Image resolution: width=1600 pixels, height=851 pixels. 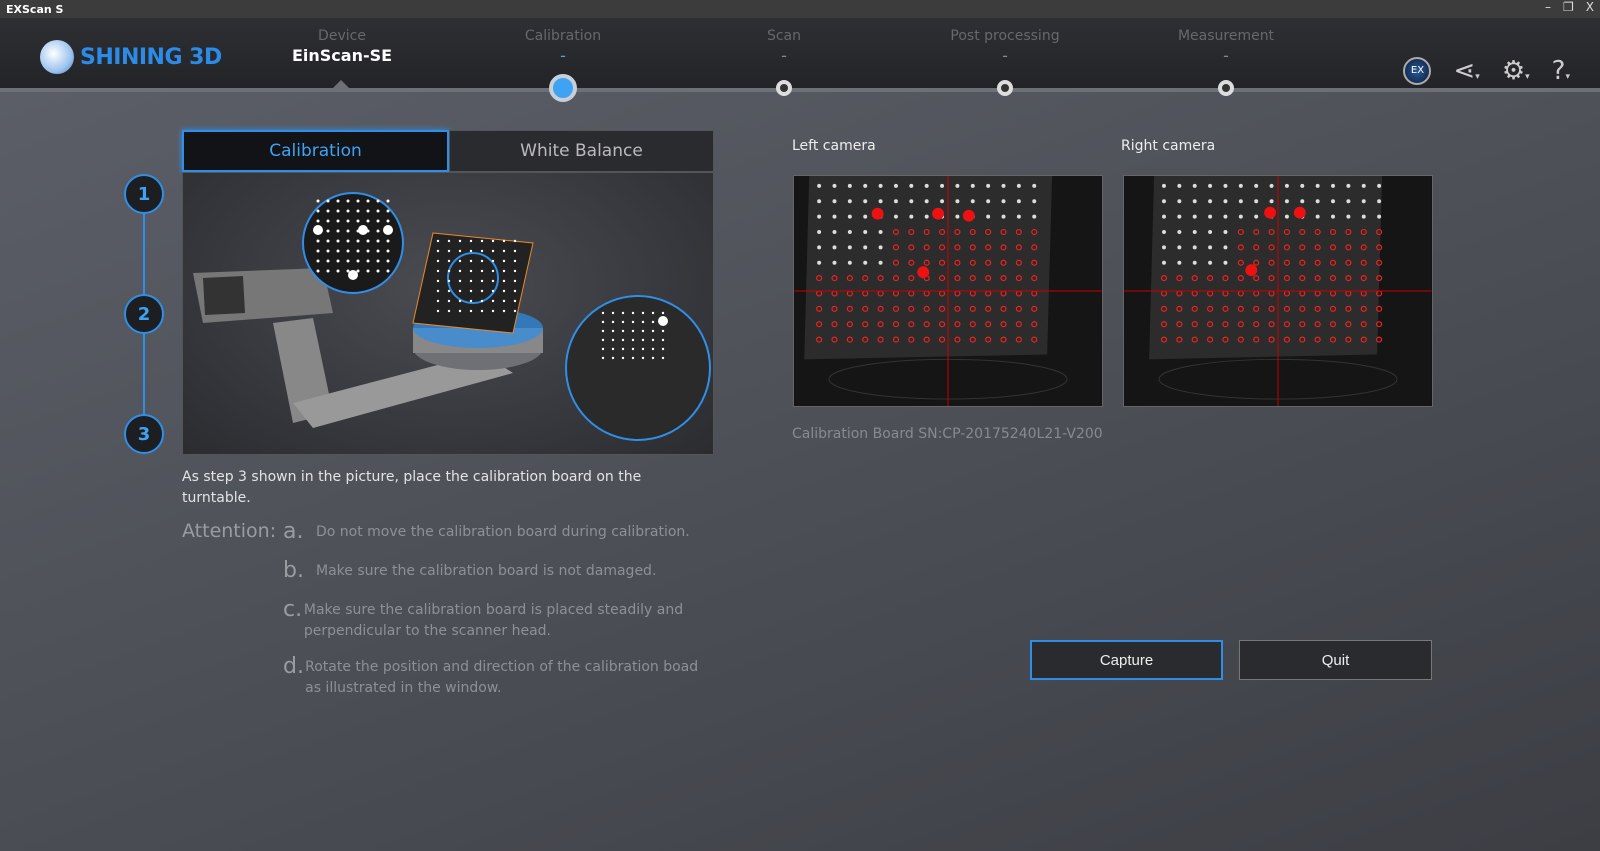 I want to click on step-label: Scan, so click(x=784, y=36).